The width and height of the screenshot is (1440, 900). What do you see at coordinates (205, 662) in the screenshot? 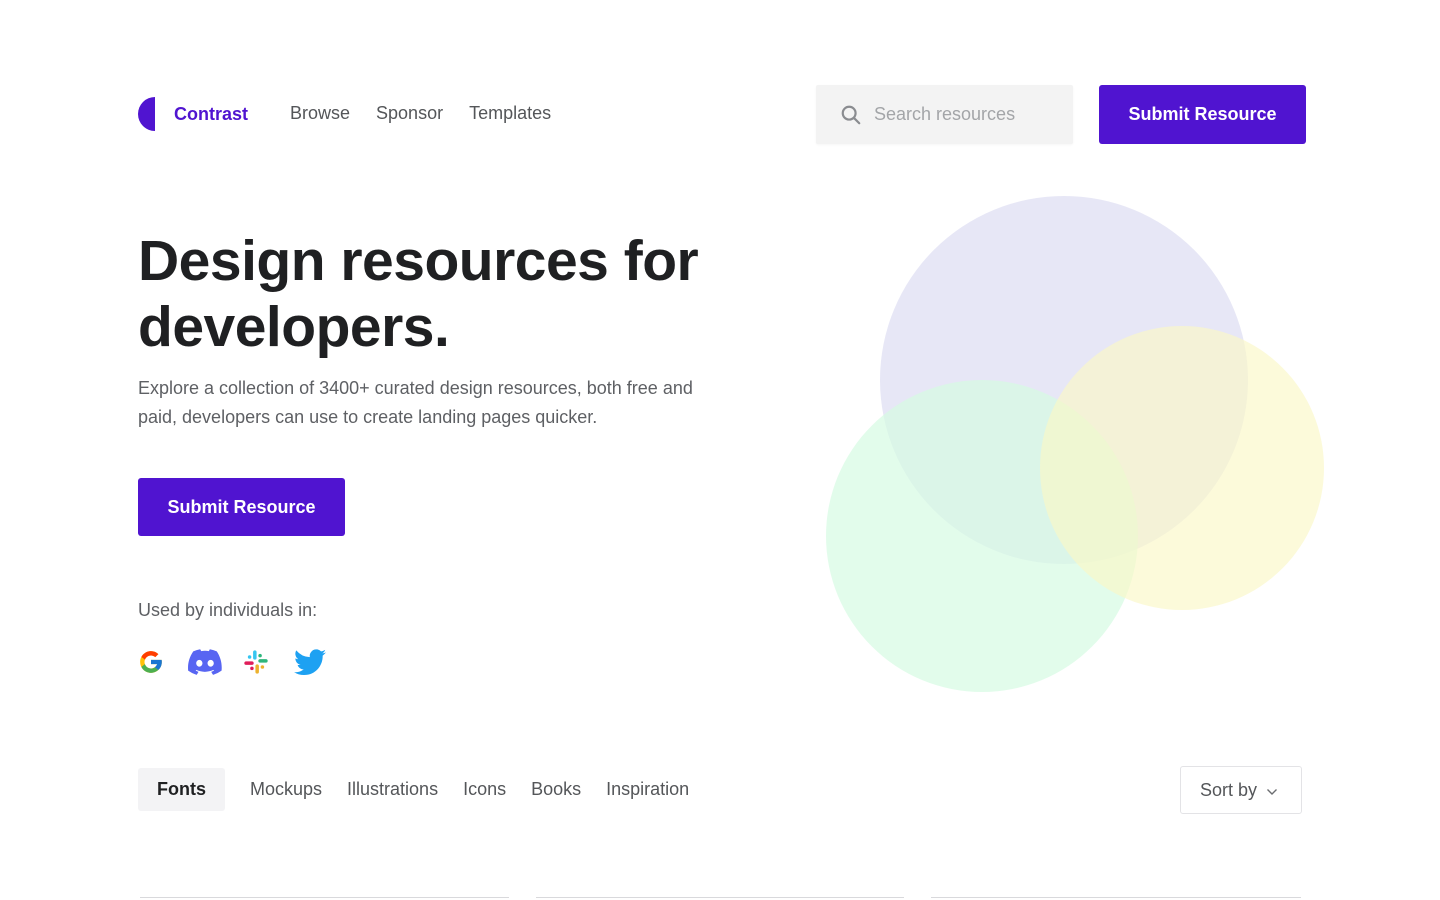
I see `discord-logo-icon` at bounding box center [205, 662].